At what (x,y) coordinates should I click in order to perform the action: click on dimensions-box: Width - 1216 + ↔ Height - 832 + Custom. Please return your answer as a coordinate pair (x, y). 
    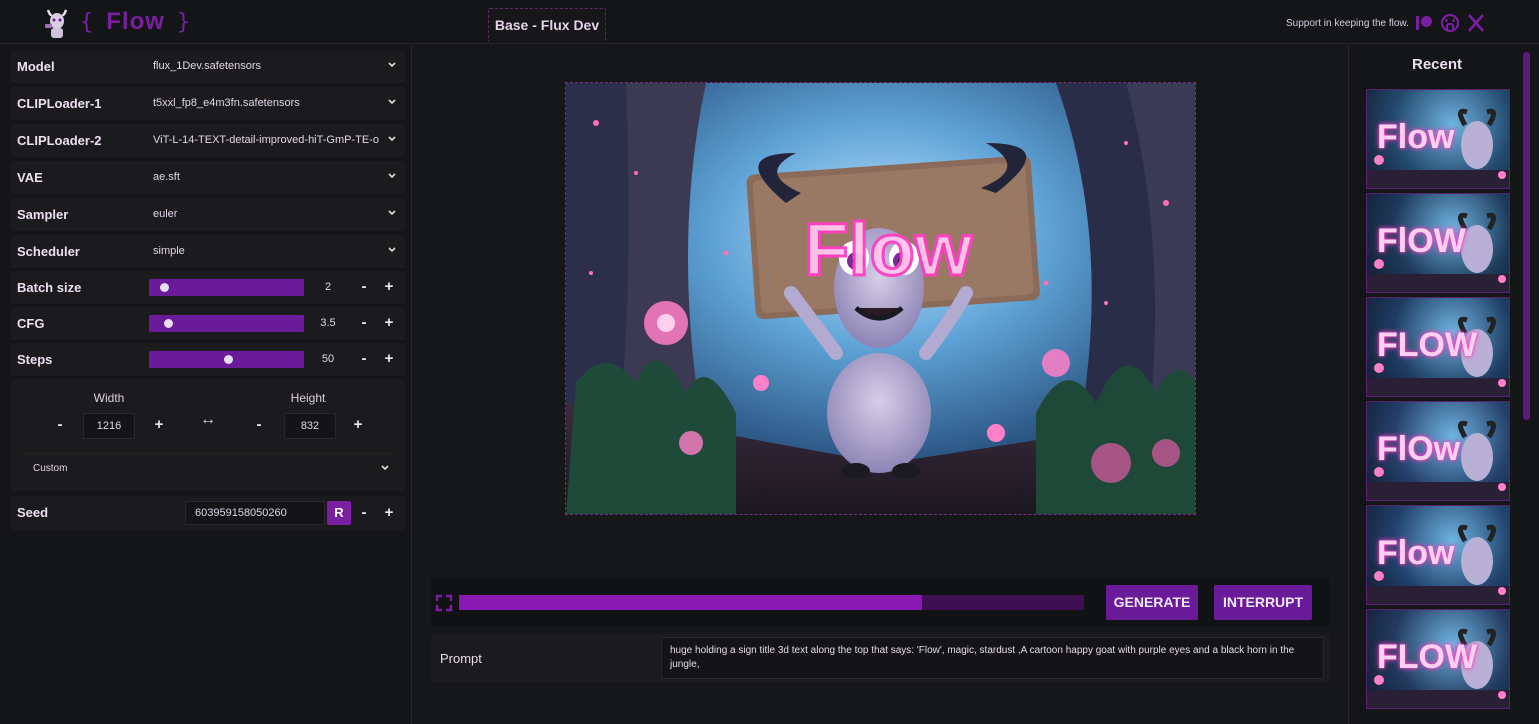
    Looking at the image, I should click on (208, 435).